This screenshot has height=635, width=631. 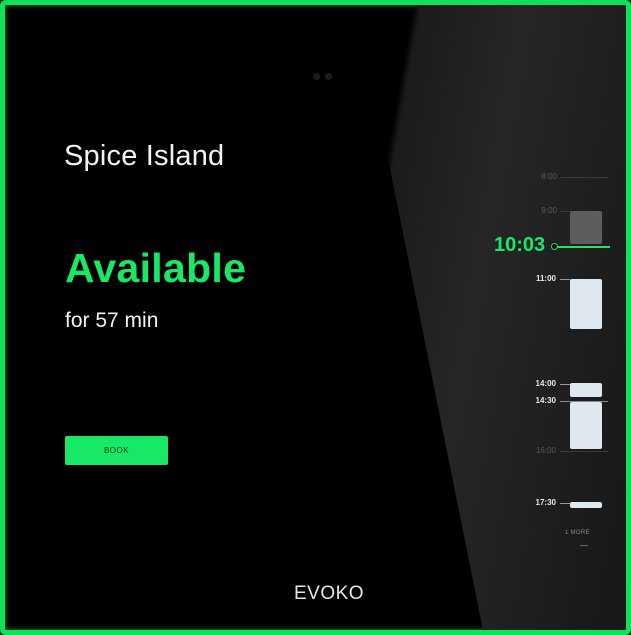 What do you see at coordinates (545, 400) in the screenshot?
I see `timeline-label-1430: 14:30` at bounding box center [545, 400].